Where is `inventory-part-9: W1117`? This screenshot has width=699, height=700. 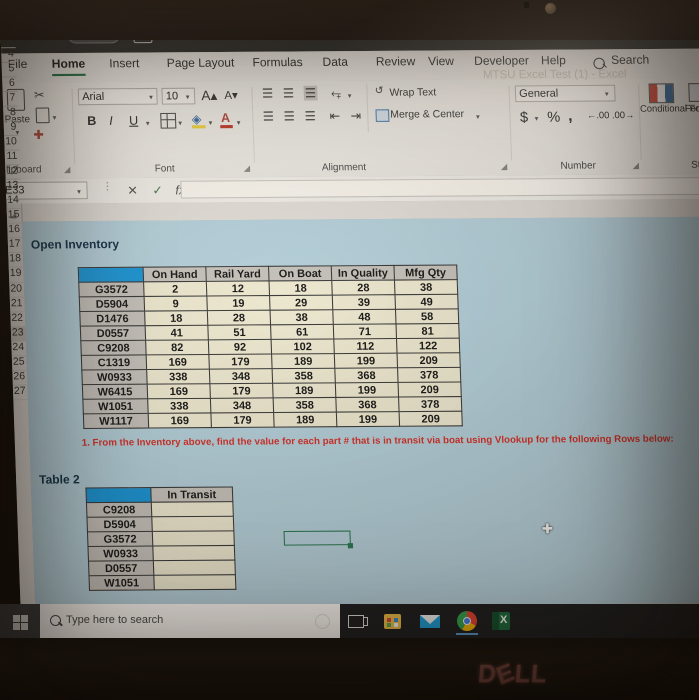 inventory-part-9: W1117 is located at coordinates (116, 421).